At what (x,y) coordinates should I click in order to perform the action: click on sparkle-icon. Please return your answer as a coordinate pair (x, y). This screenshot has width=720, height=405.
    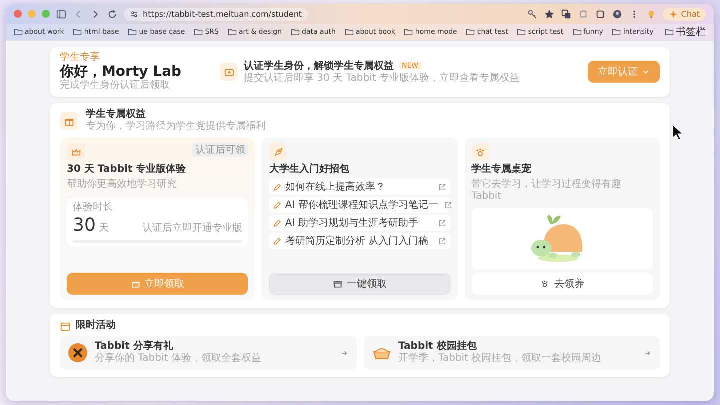
    Looking at the image, I should click on (673, 14).